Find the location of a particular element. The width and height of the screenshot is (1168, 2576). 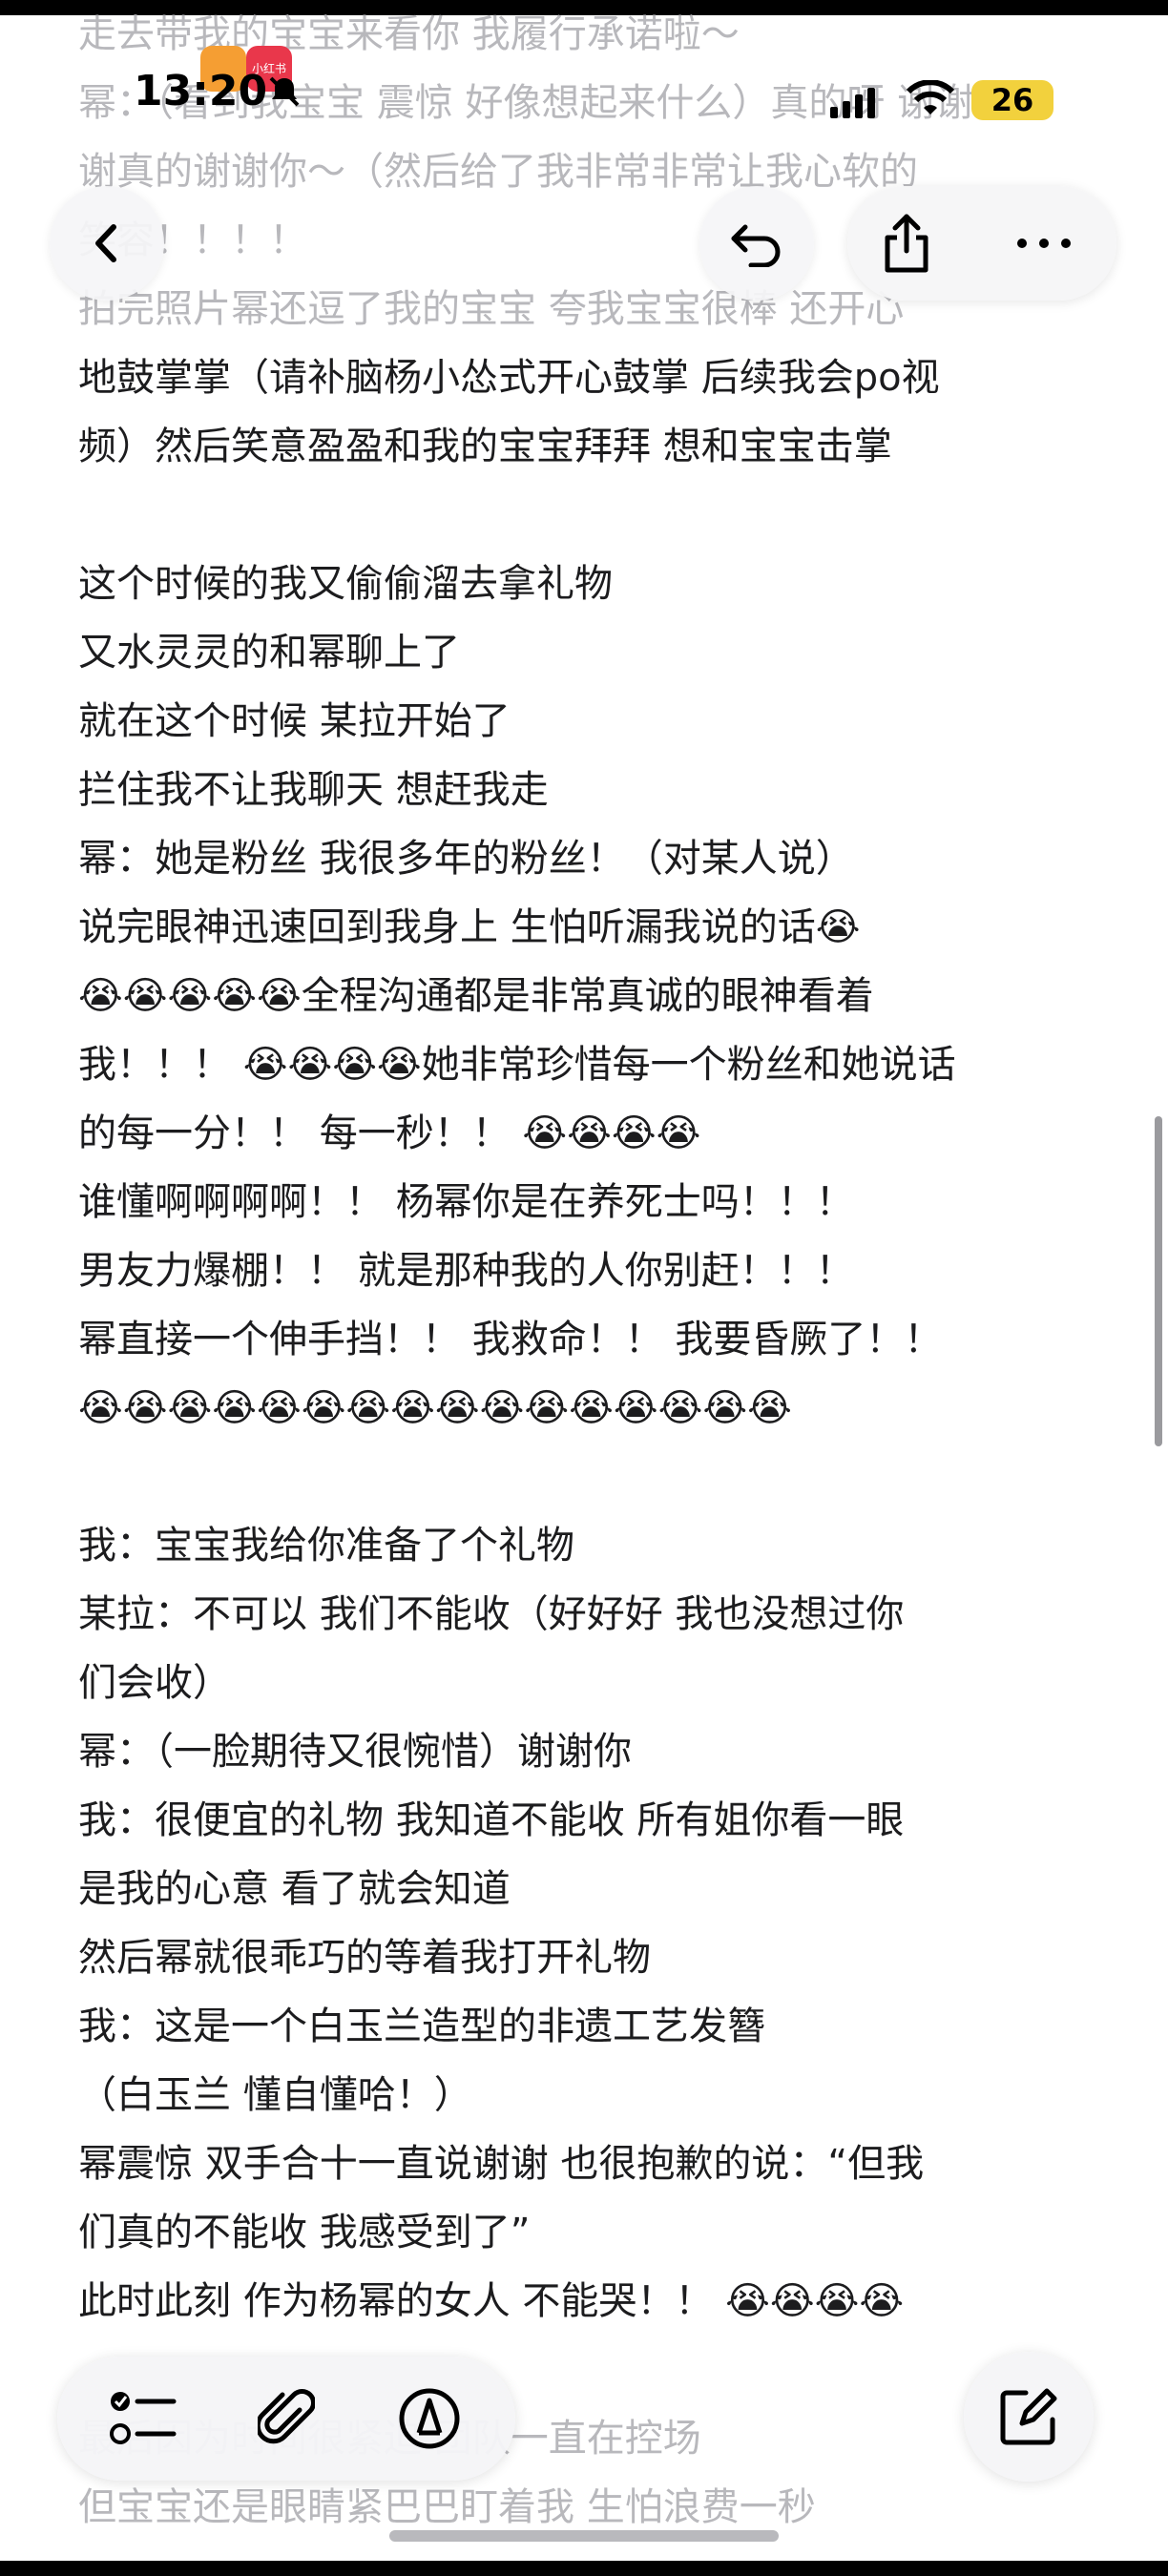

note-line: 是我的心意 看了就会知道 is located at coordinates (295, 1889).